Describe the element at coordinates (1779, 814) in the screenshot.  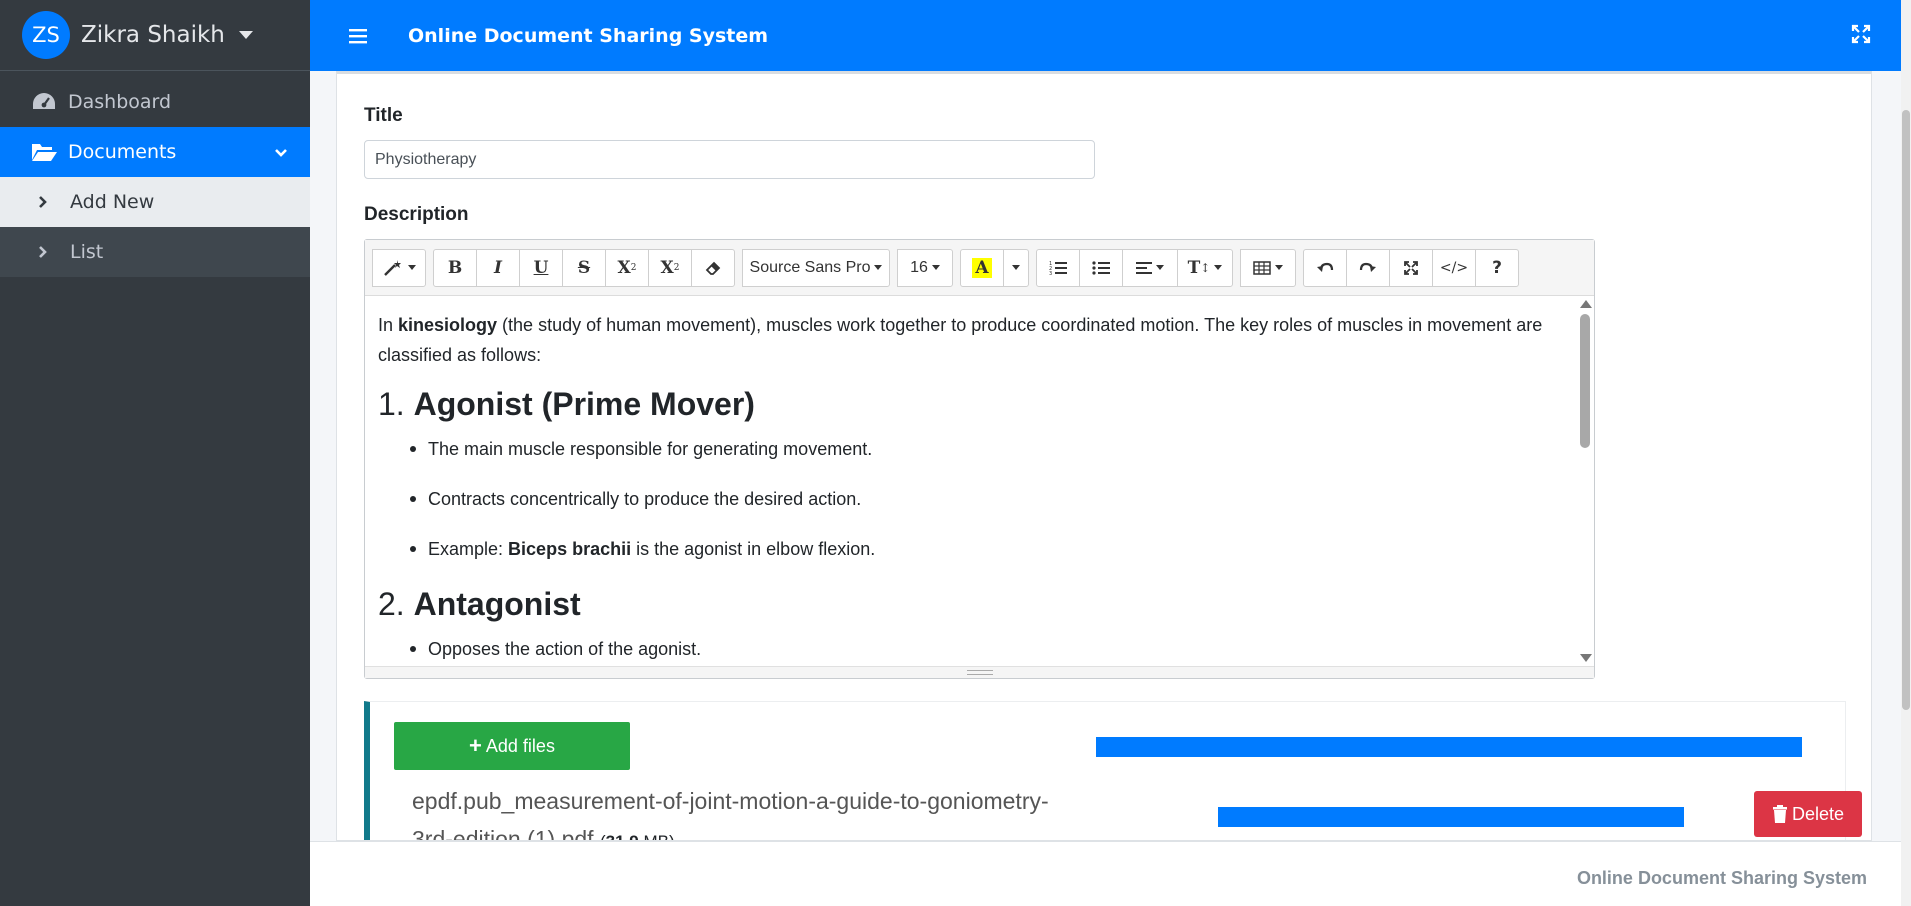
I see `trash-icon` at that location.